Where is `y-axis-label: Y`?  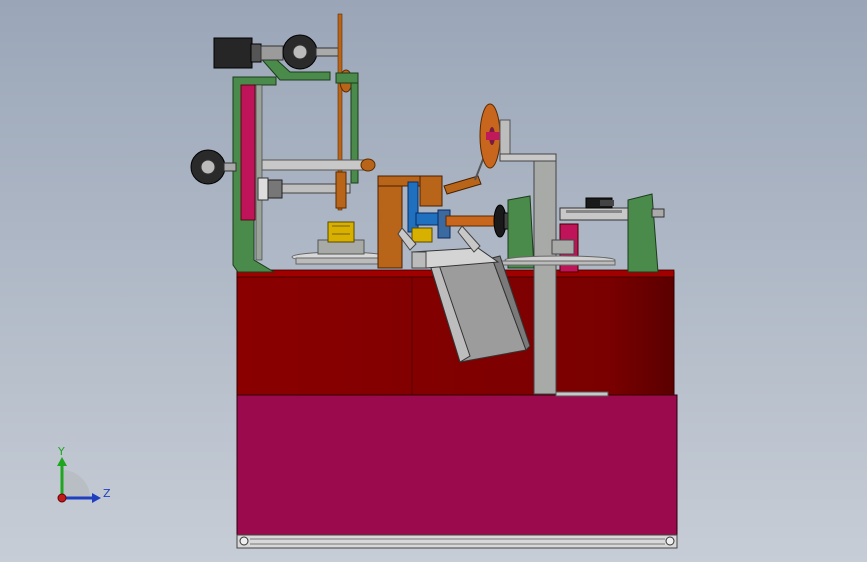
y-axis-label: Y is located at coordinates (61, 451).